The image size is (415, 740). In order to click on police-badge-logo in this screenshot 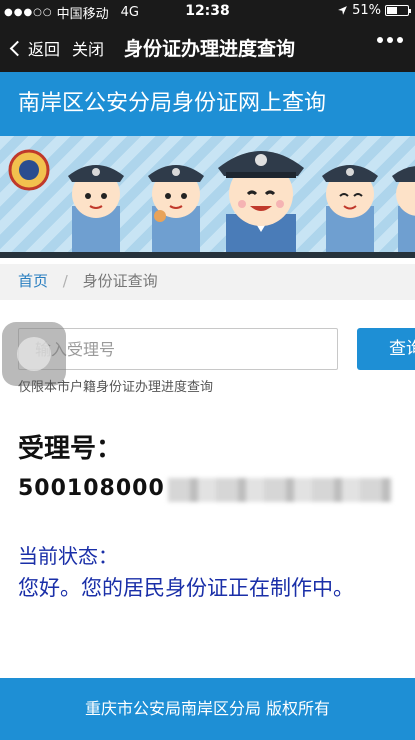, I will do `click(29, 170)`.